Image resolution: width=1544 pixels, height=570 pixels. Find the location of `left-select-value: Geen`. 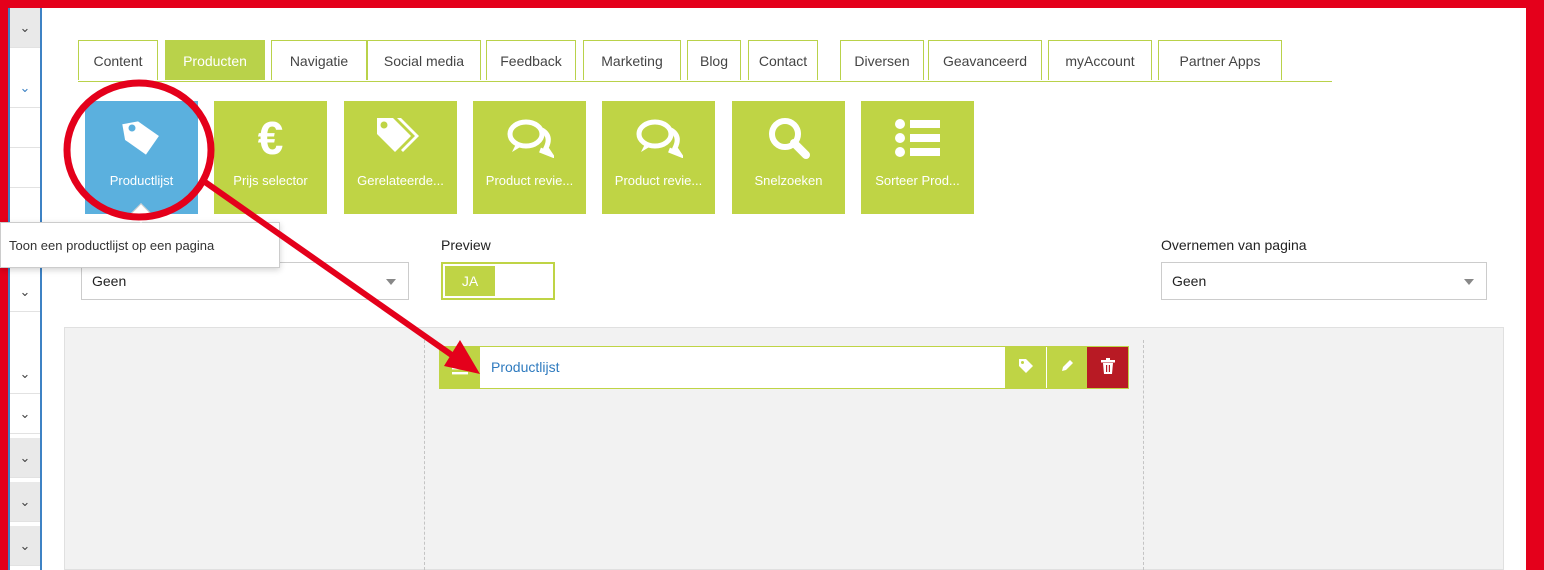

left-select-value: Geen is located at coordinates (109, 281).